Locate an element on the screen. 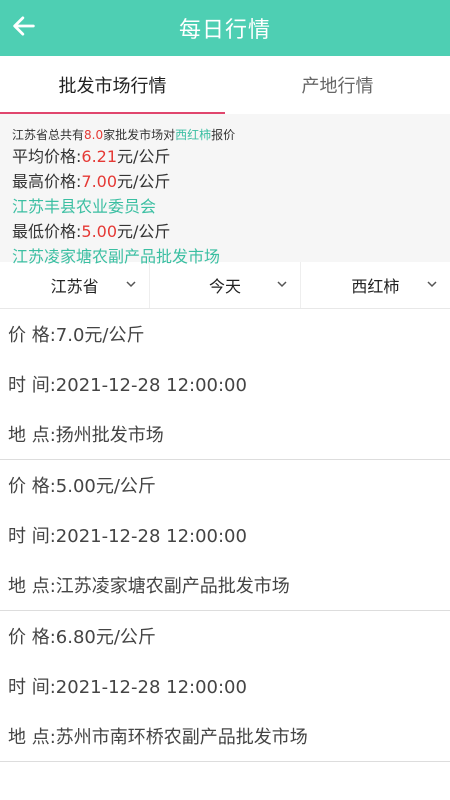  date-label: 今天 is located at coordinates (224, 286).